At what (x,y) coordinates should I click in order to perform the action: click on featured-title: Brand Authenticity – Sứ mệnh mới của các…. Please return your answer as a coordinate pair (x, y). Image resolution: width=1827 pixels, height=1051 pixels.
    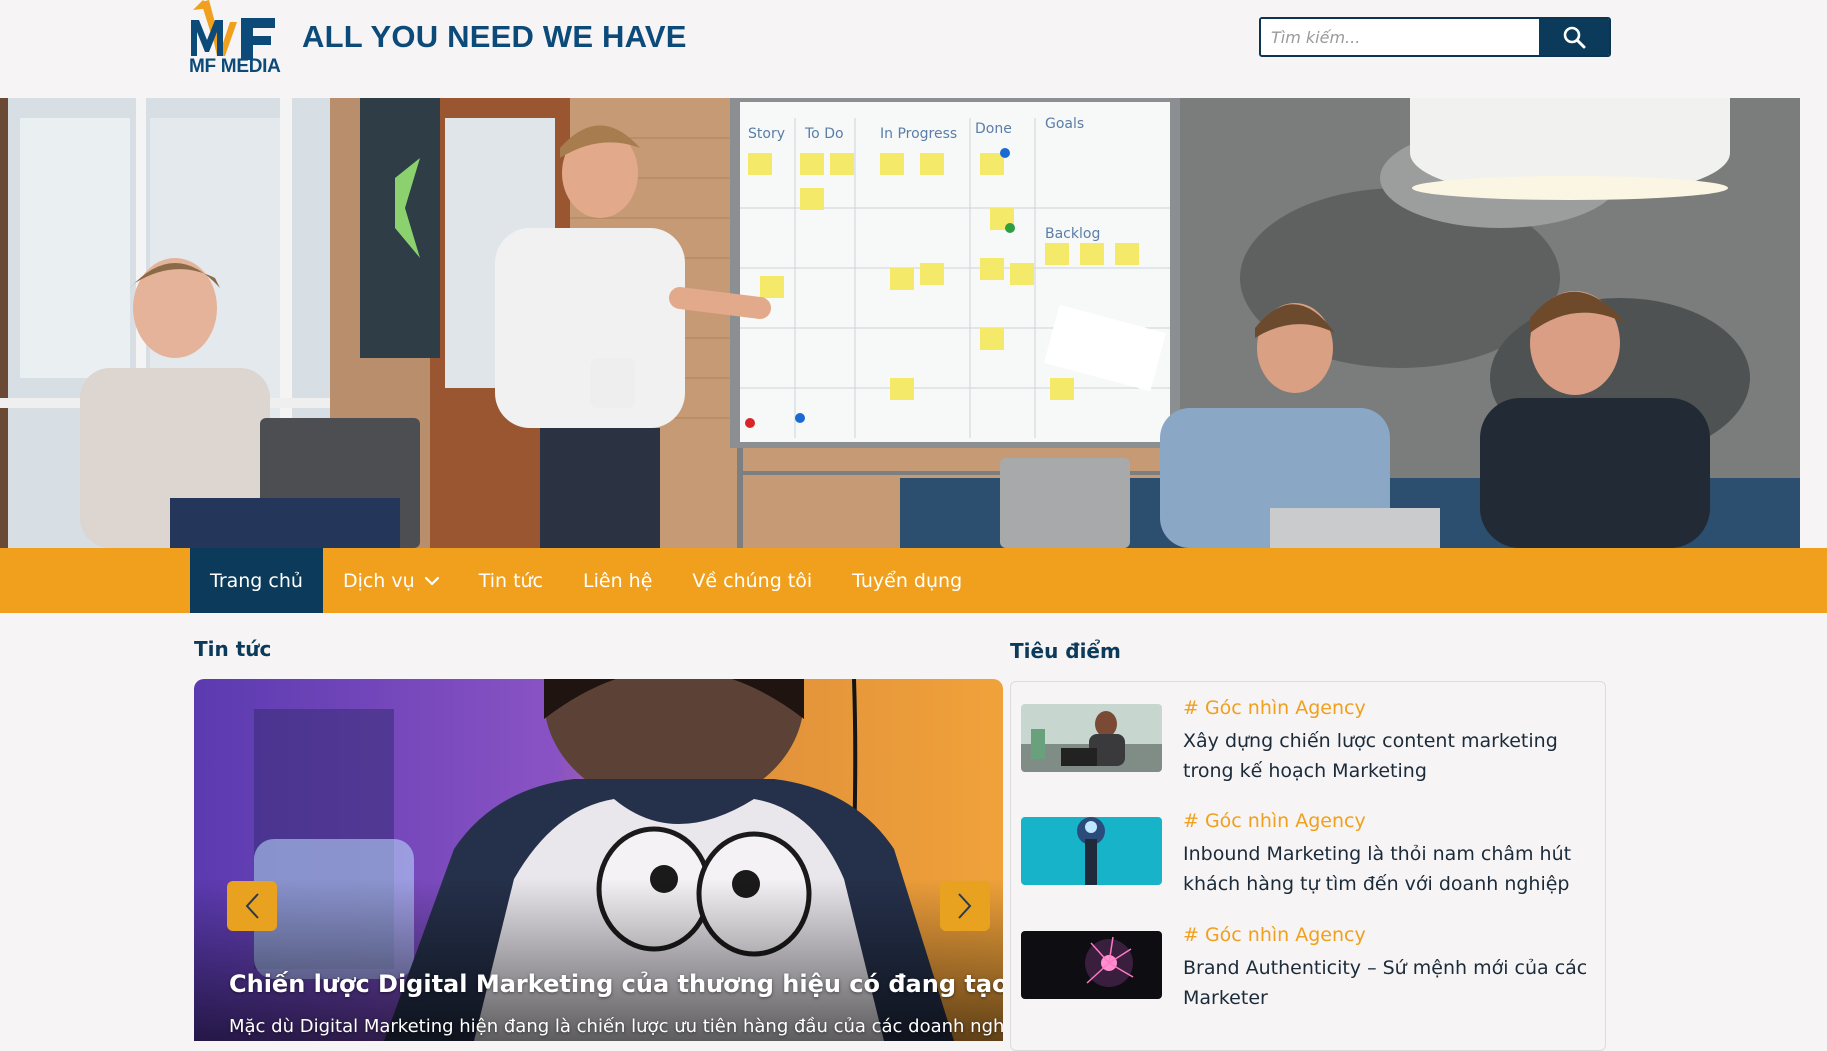
    Looking at the image, I should click on (1393, 983).